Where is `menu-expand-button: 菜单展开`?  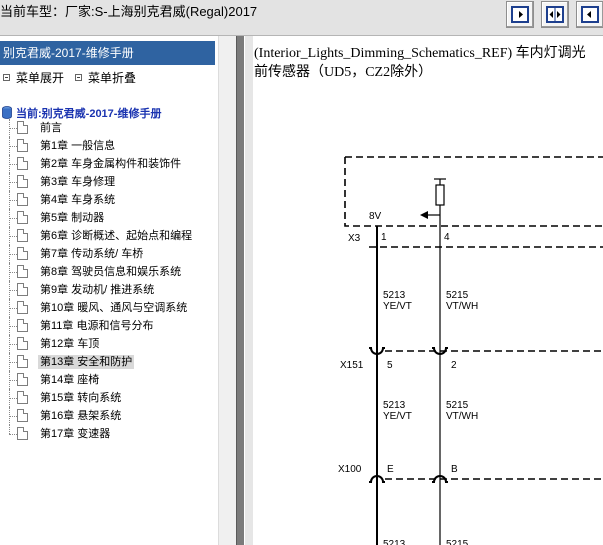
menu-expand-button: 菜单展开 is located at coordinates (33, 77).